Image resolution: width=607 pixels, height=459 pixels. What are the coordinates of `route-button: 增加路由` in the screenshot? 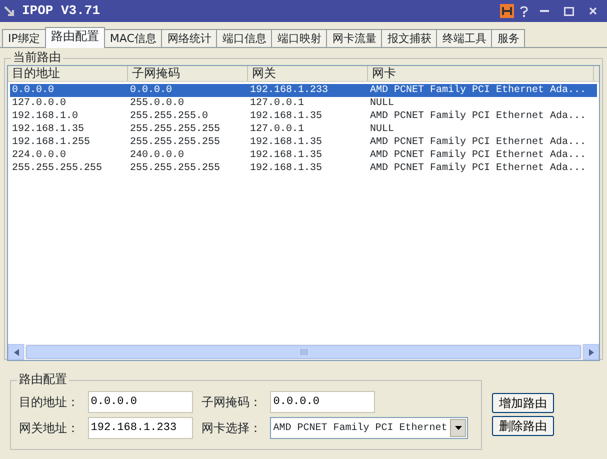 It's located at (523, 403).